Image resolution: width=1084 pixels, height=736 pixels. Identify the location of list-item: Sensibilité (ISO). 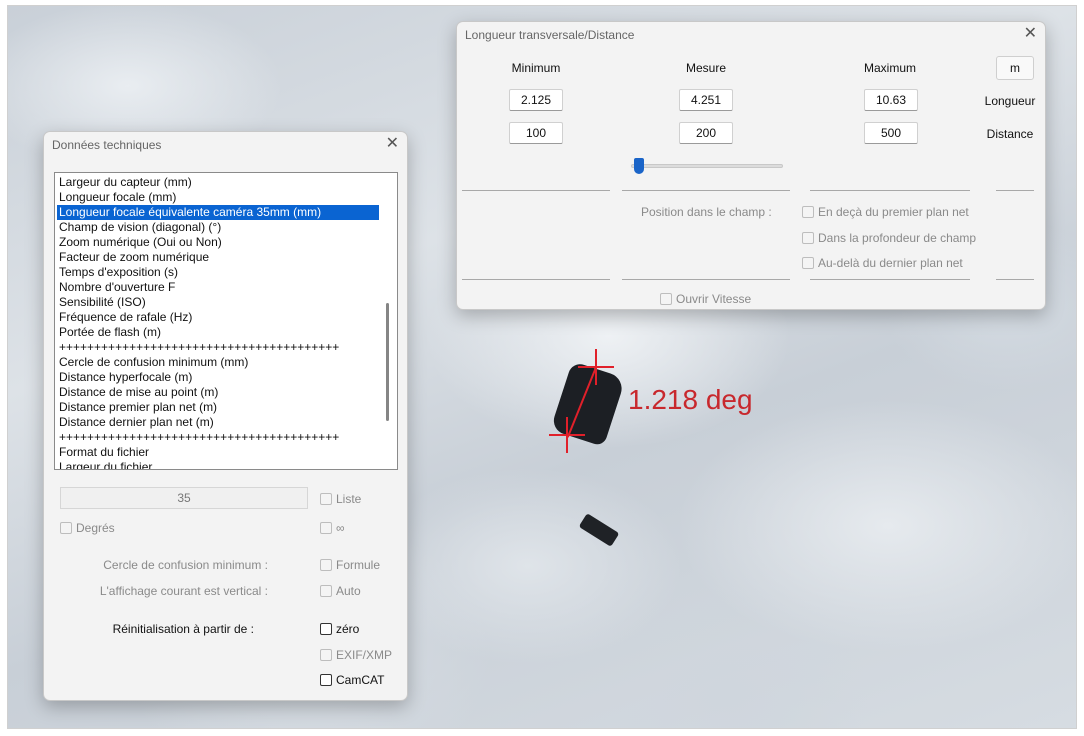
(218, 302).